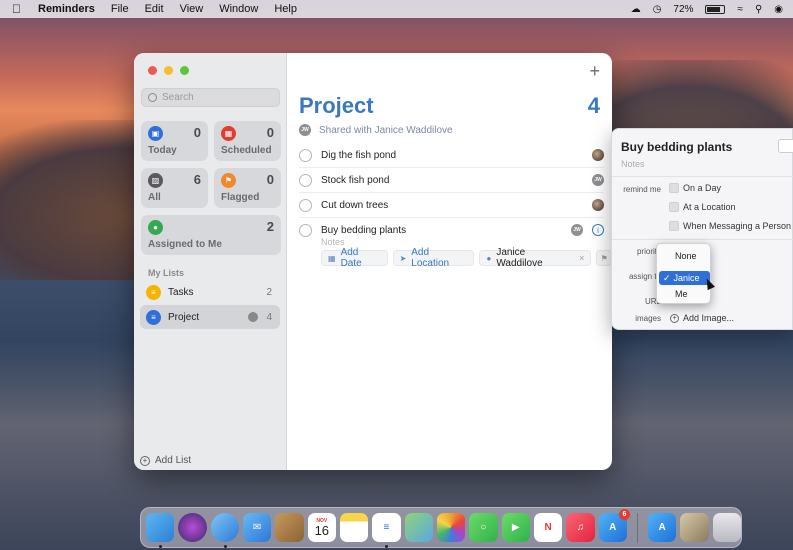 The width and height of the screenshot is (793, 550). Describe the element at coordinates (580, 527) in the screenshot. I see `music-icon: ♫` at that location.